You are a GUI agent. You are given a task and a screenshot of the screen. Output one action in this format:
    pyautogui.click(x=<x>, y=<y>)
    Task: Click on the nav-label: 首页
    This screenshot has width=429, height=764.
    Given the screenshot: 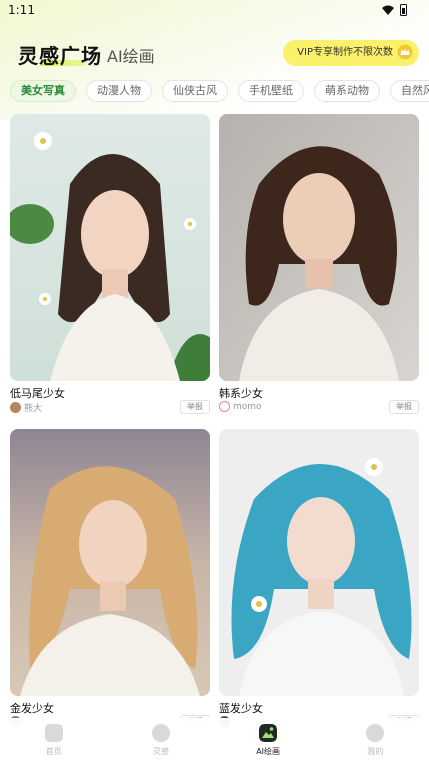 What is the action you would take?
    pyautogui.click(x=53, y=751)
    